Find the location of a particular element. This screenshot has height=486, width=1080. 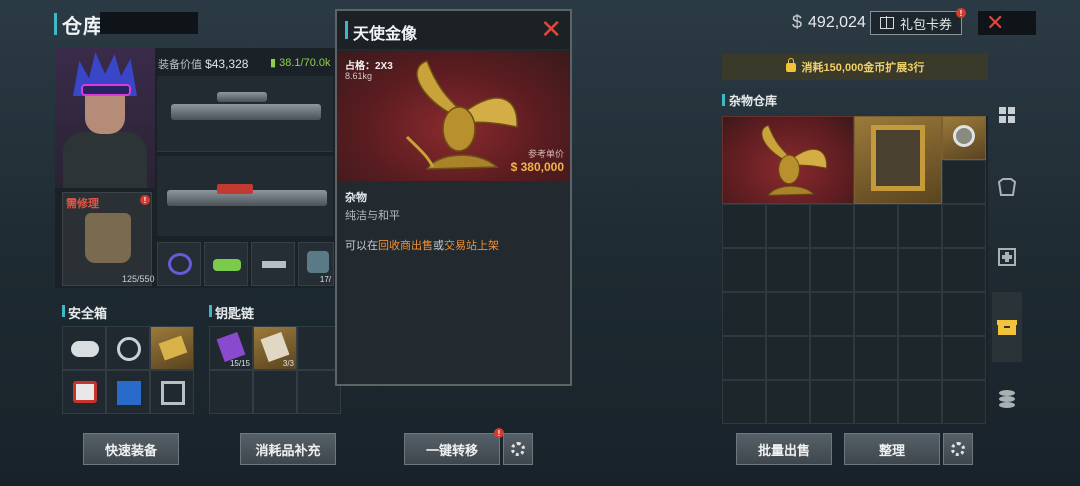

armor-icon is located at coordinates (1007, 187).